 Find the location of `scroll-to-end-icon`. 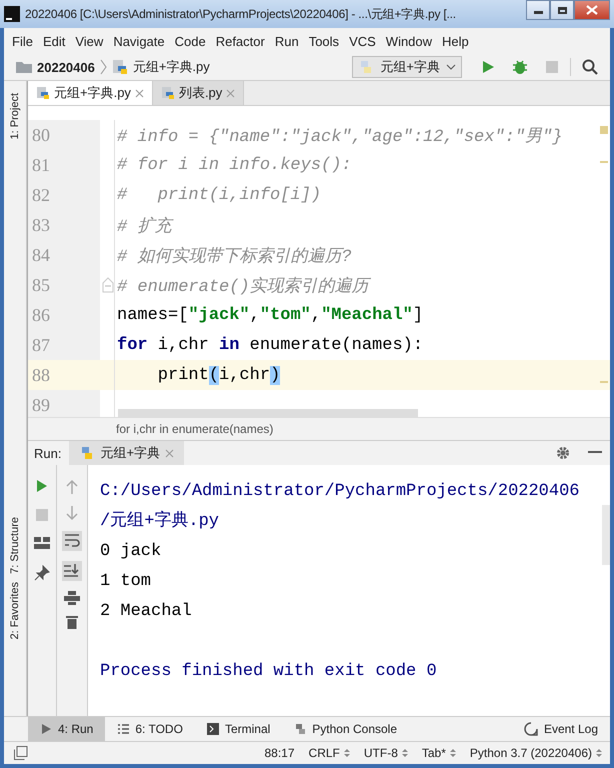

scroll-to-end-icon is located at coordinates (72, 571).